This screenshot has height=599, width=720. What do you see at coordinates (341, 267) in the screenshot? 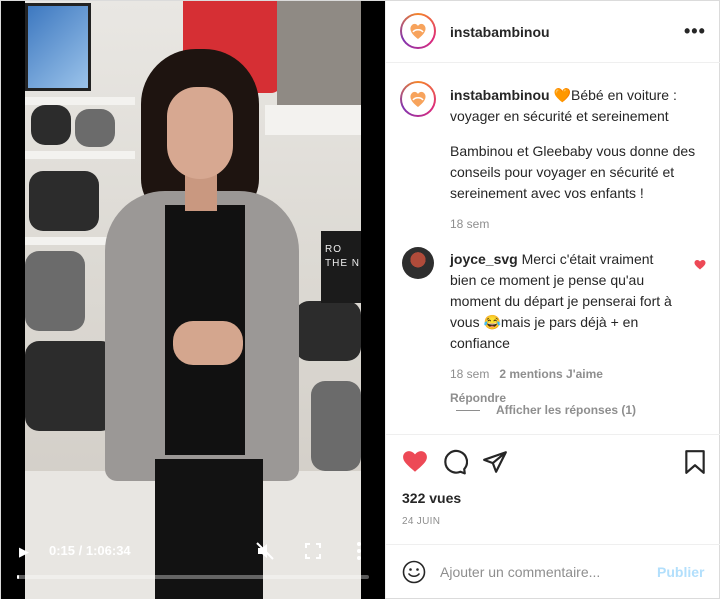
I see `store-sign: RO THE N` at bounding box center [341, 267].